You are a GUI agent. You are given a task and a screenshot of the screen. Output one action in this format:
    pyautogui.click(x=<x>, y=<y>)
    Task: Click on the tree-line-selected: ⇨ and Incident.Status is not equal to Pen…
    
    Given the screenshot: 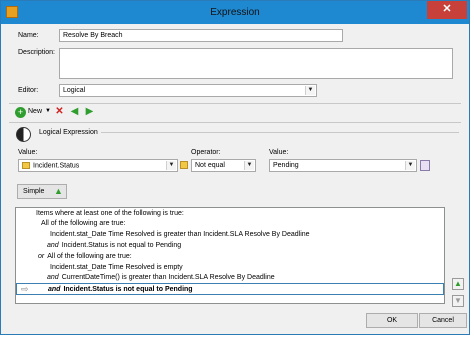 What is the action you would take?
    pyautogui.click(x=230, y=289)
    